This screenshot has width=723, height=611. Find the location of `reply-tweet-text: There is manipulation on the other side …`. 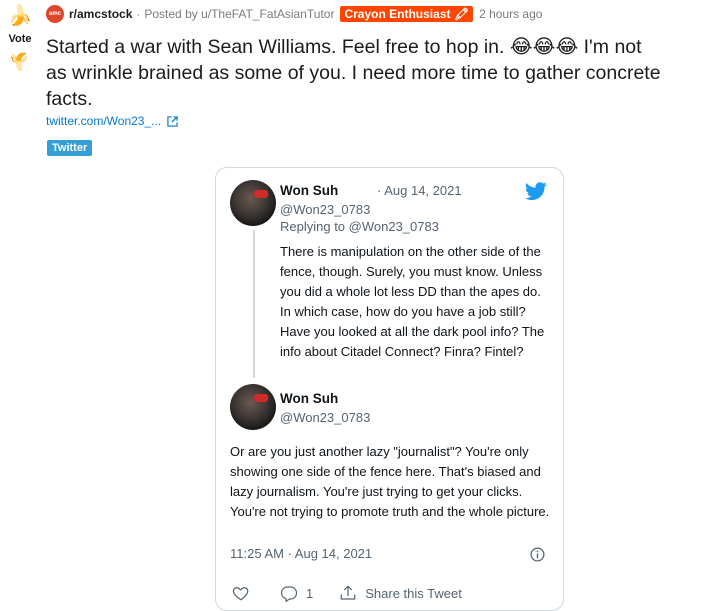

reply-tweet-text: There is manipulation on the other side … is located at coordinates (412, 301).